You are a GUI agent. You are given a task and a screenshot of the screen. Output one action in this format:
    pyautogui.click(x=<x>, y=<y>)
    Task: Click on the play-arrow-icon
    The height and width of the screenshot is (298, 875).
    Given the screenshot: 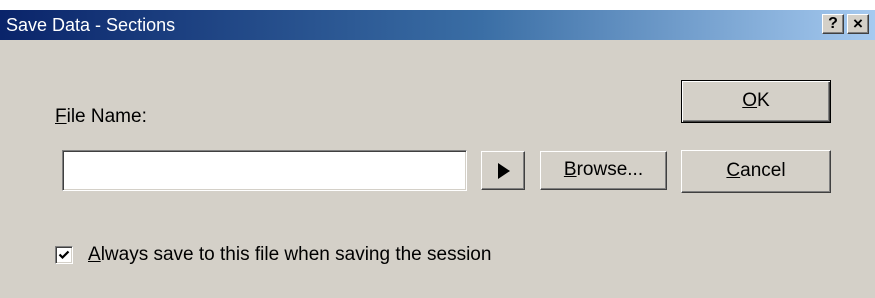 What is the action you would take?
    pyautogui.click(x=504, y=171)
    